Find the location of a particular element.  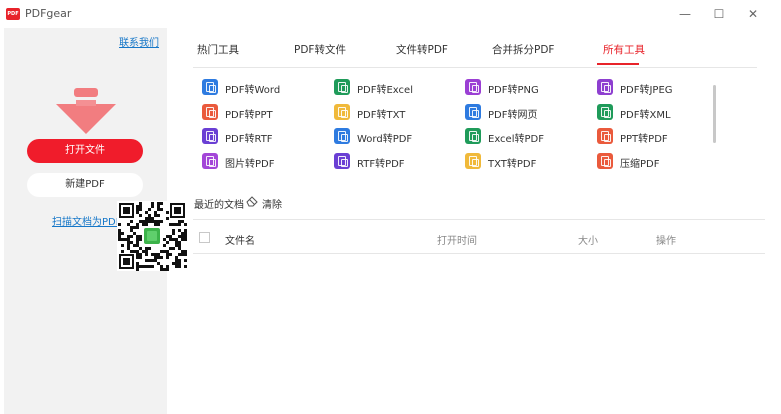

rtf-to-pdf-icon is located at coordinates (342, 161).